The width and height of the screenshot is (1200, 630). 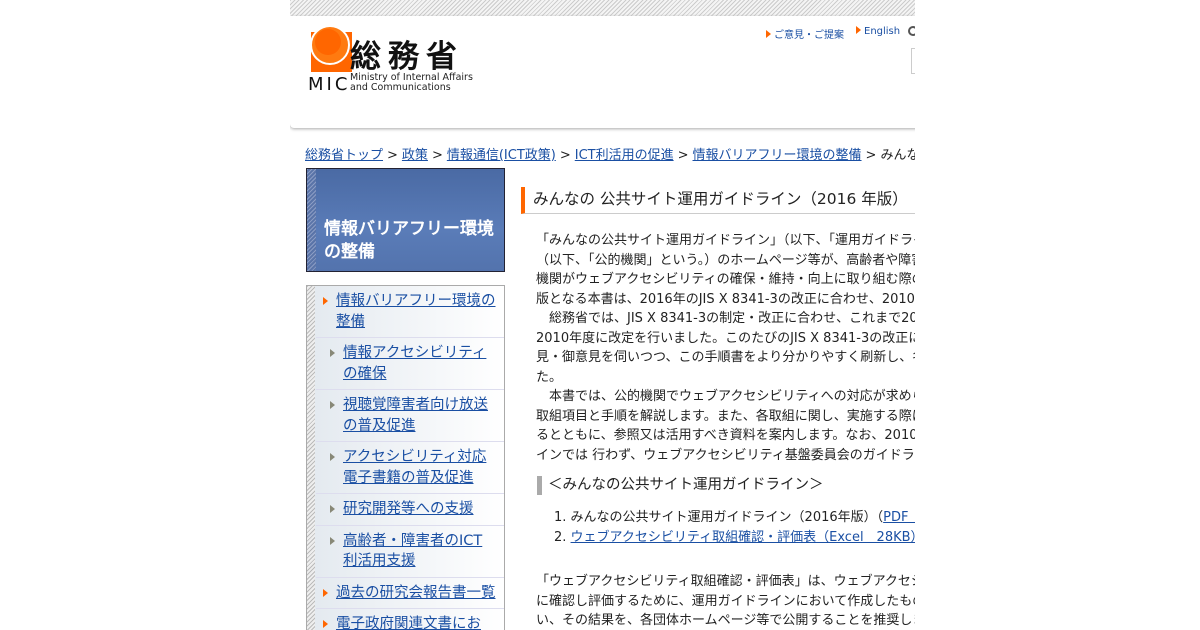 What do you see at coordinates (414, 363) in the screenshot?
I see `sidebar-link: 情報アクセシビリティの確保` at bounding box center [414, 363].